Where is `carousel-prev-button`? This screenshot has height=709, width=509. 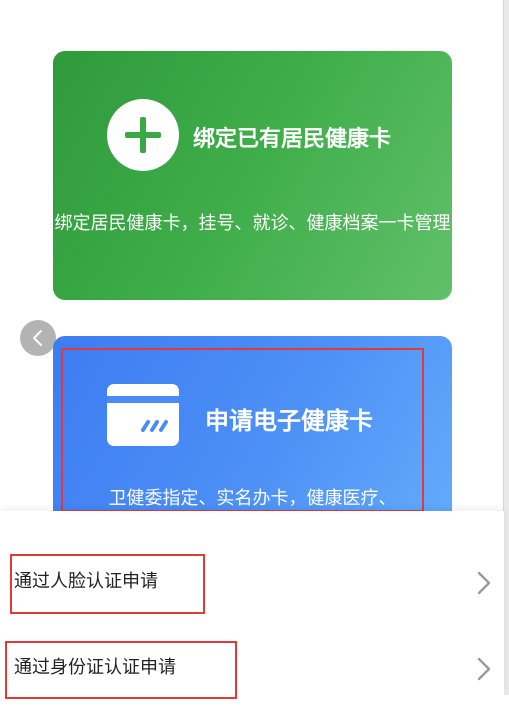
carousel-prev-button is located at coordinates (38, 338).